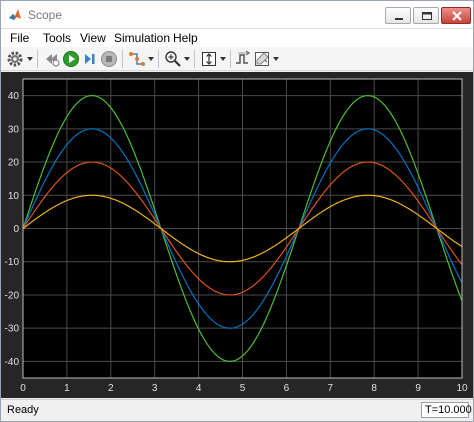  Describe the element at coordinates (462, 388) in the screenshot. I see `x-tick-label: 10` at that location.